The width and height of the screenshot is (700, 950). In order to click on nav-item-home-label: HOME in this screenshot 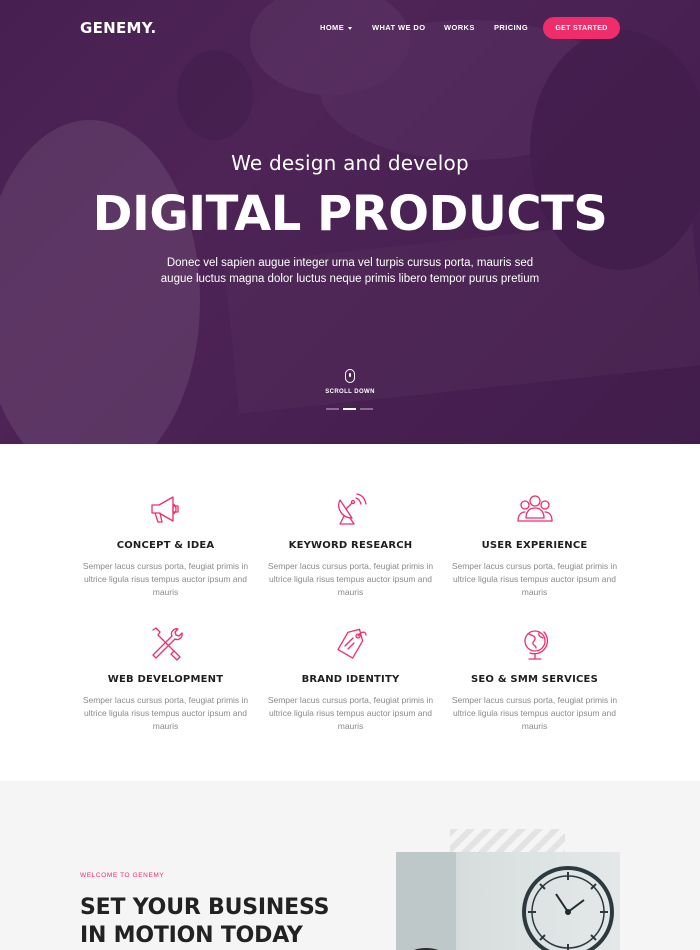, I will do `click(332, 27)`.